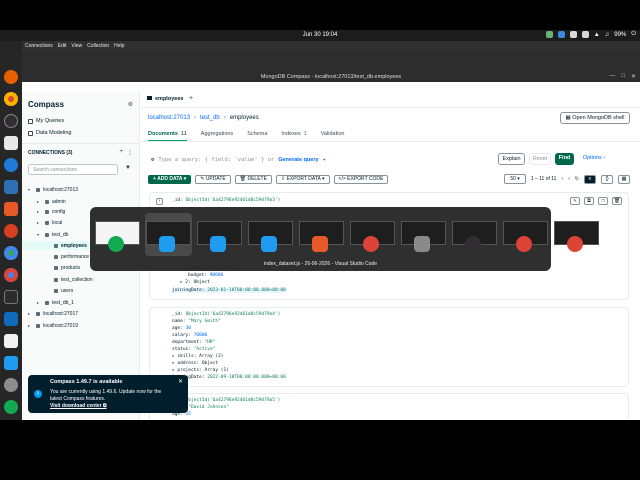 The width and height of the screenshot is (640, 480). I want to click on sidebar-tree-item: performance, so click(58, 256).